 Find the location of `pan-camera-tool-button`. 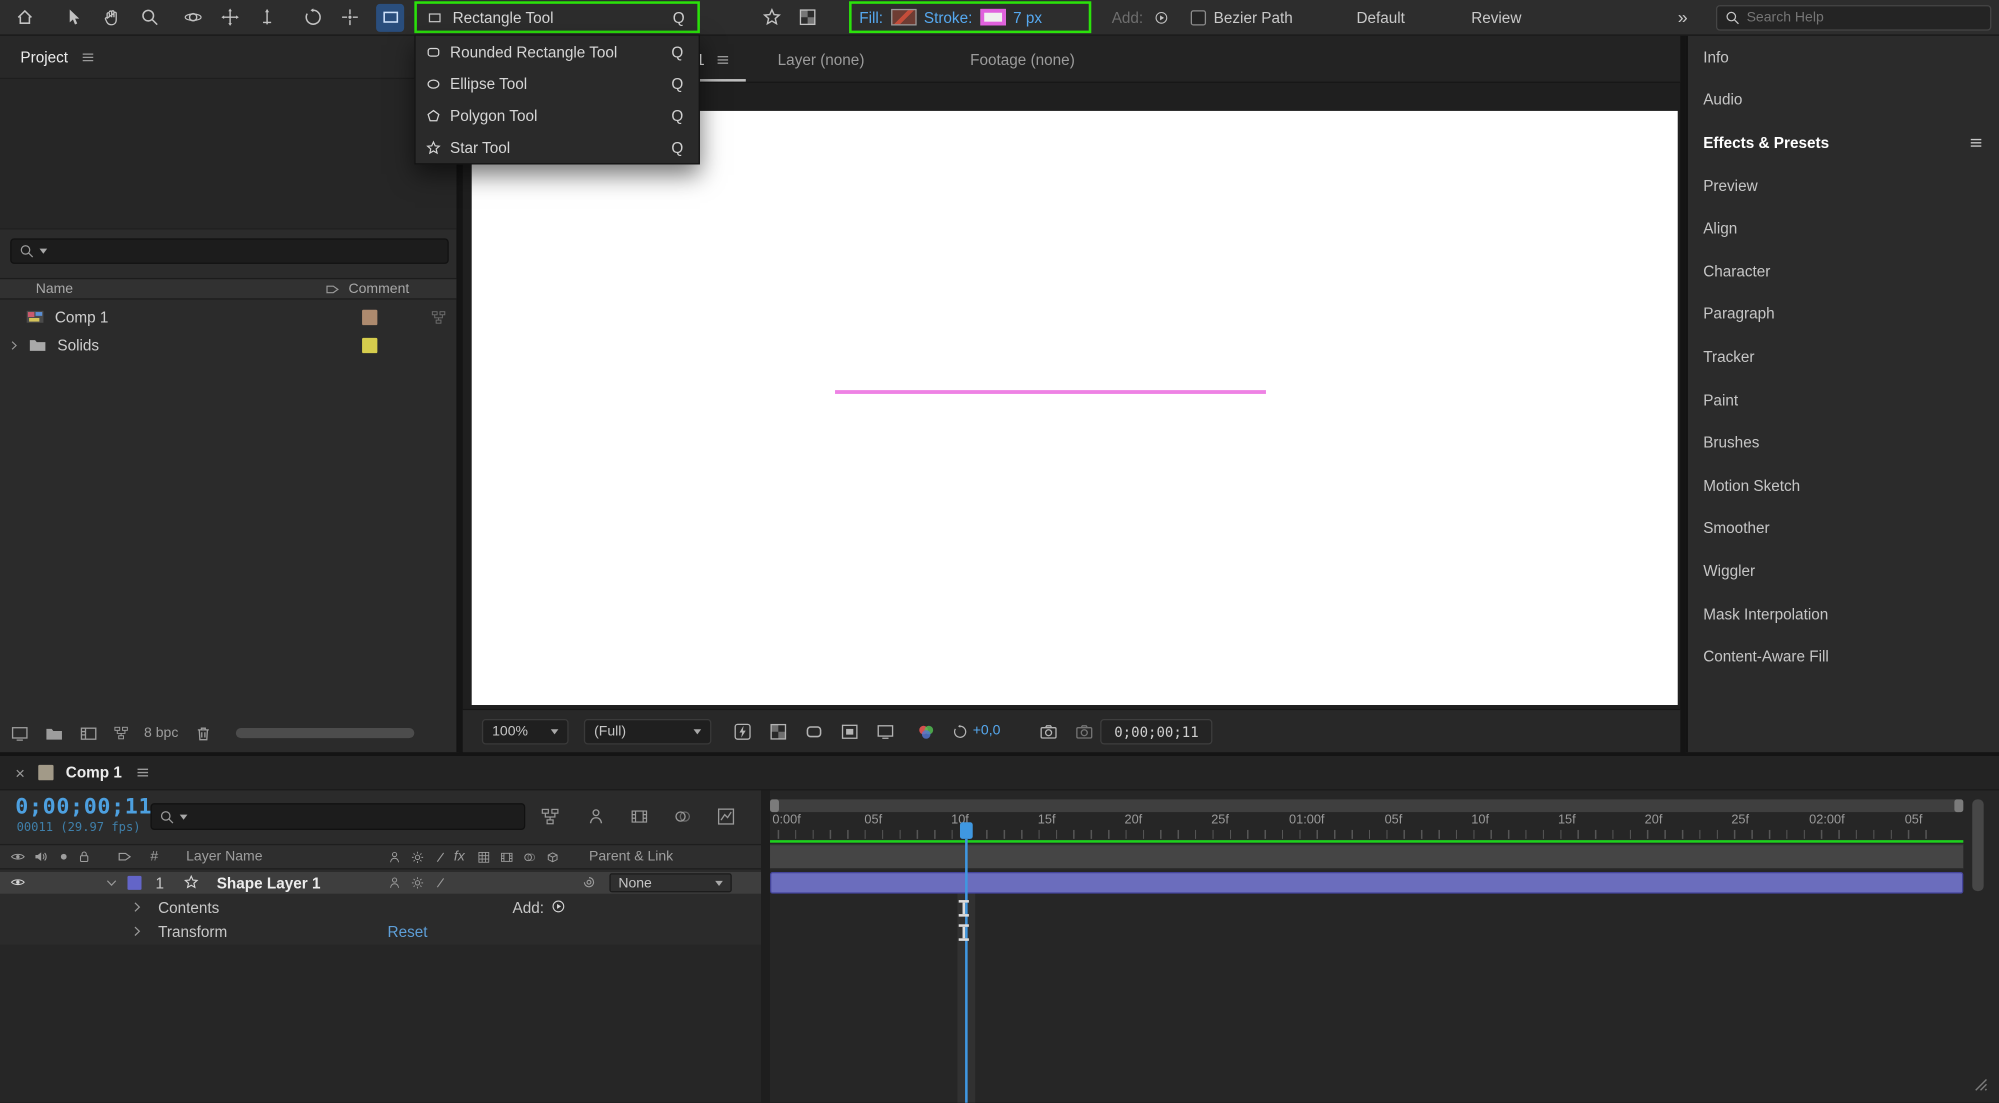

pan-camera-tool-button is located at coordinates (229, 17).